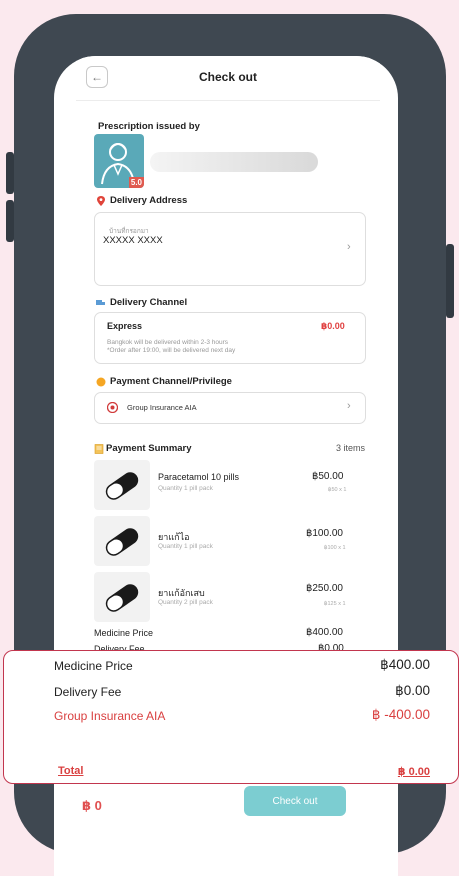  Describe the element at coordinates (335, 548) in the screenshot. I see `item-unit: ฿100 x 1` at that location.